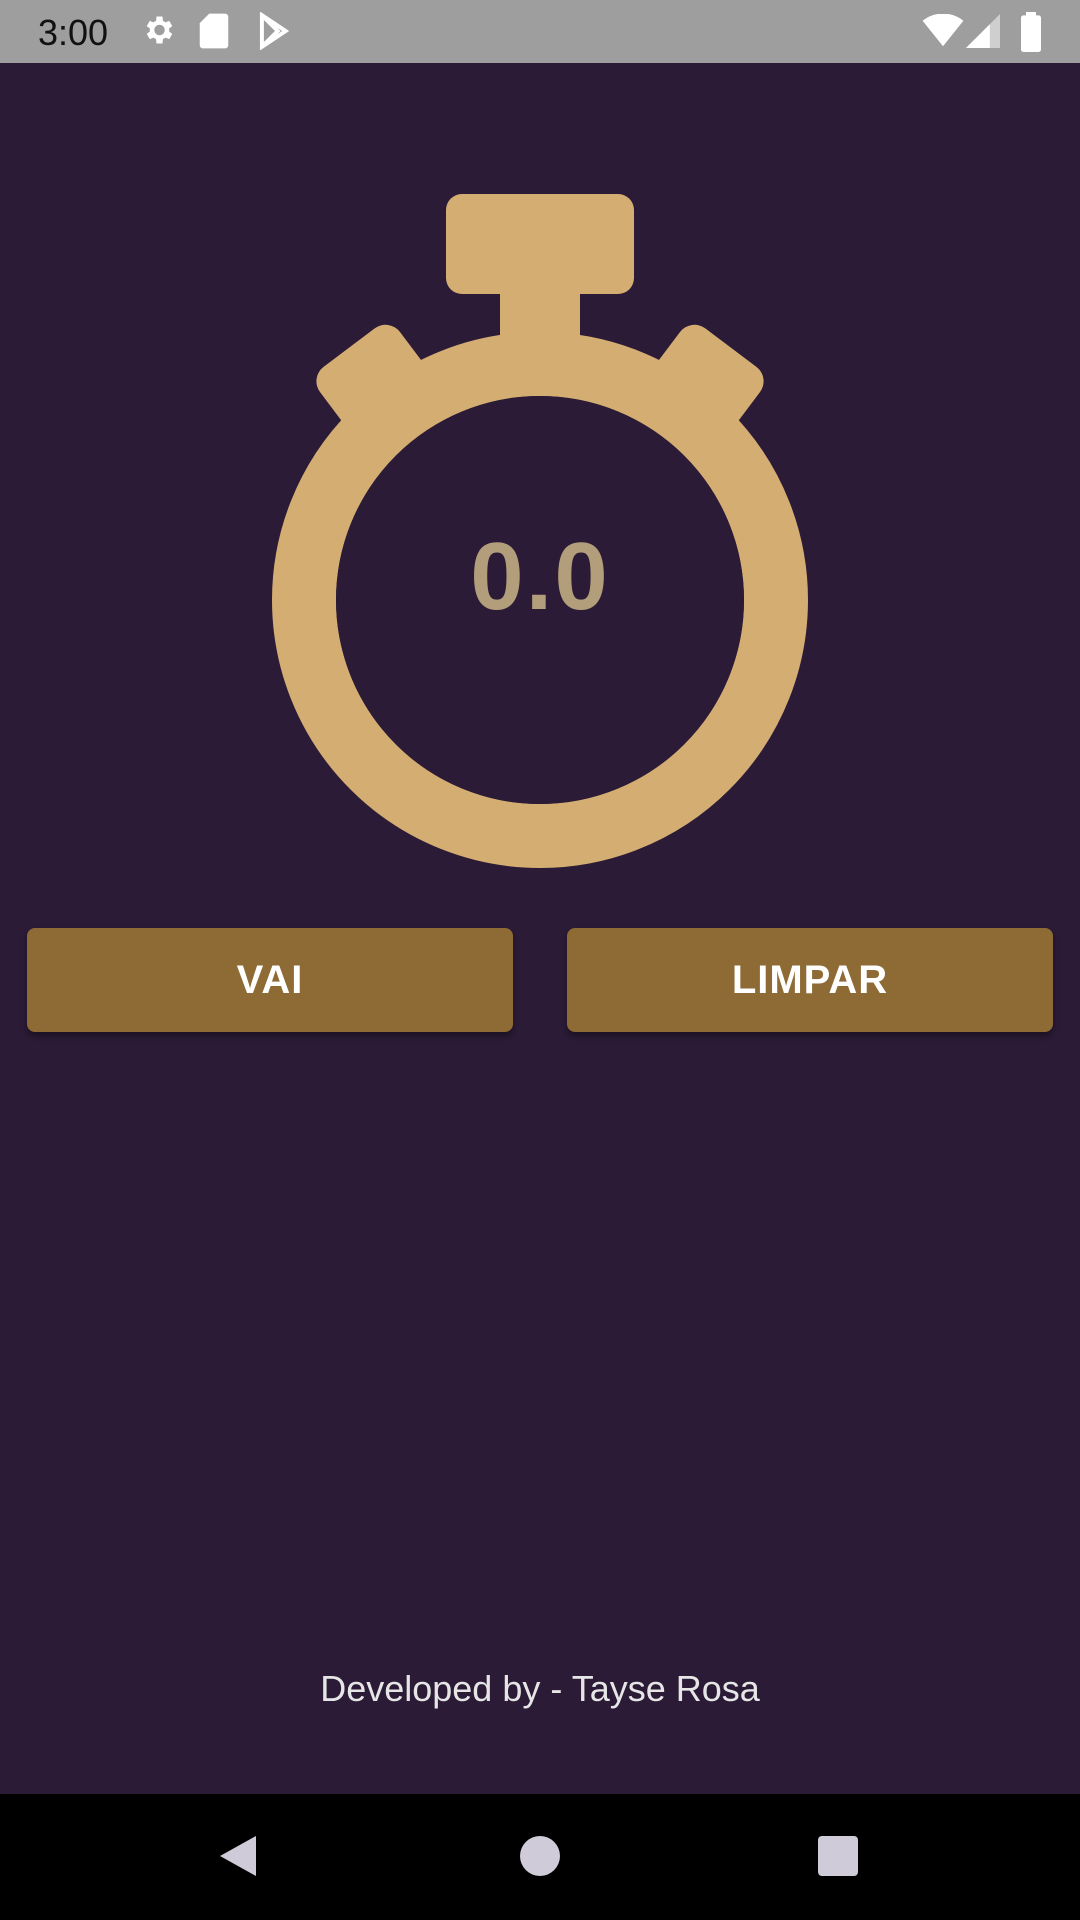 The image size is (1080, 1920). What do you see at coordinates (273, 33) in the screenshot?
I see `play-store-icon` at bounding box center [273, 33].